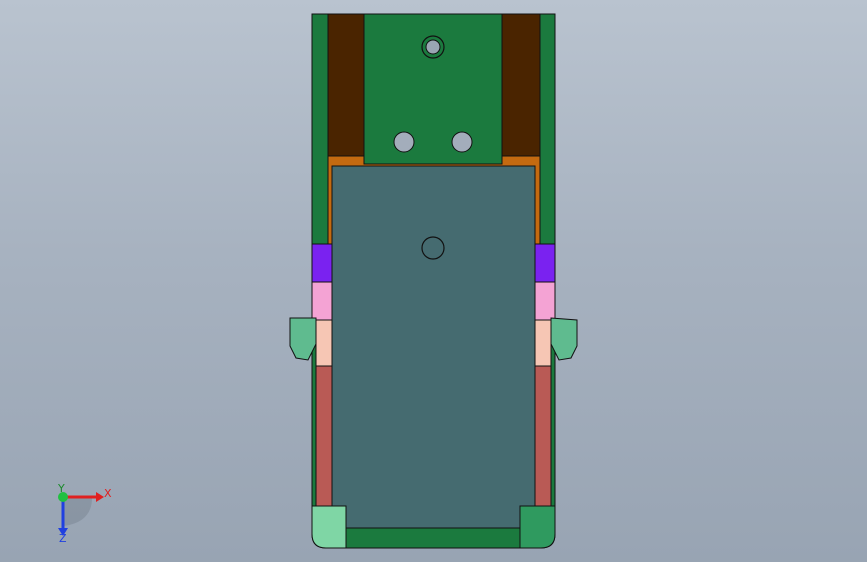  Describe the element at coordinates (433, 248) in the screenshot. I see `center-hole` at that location.